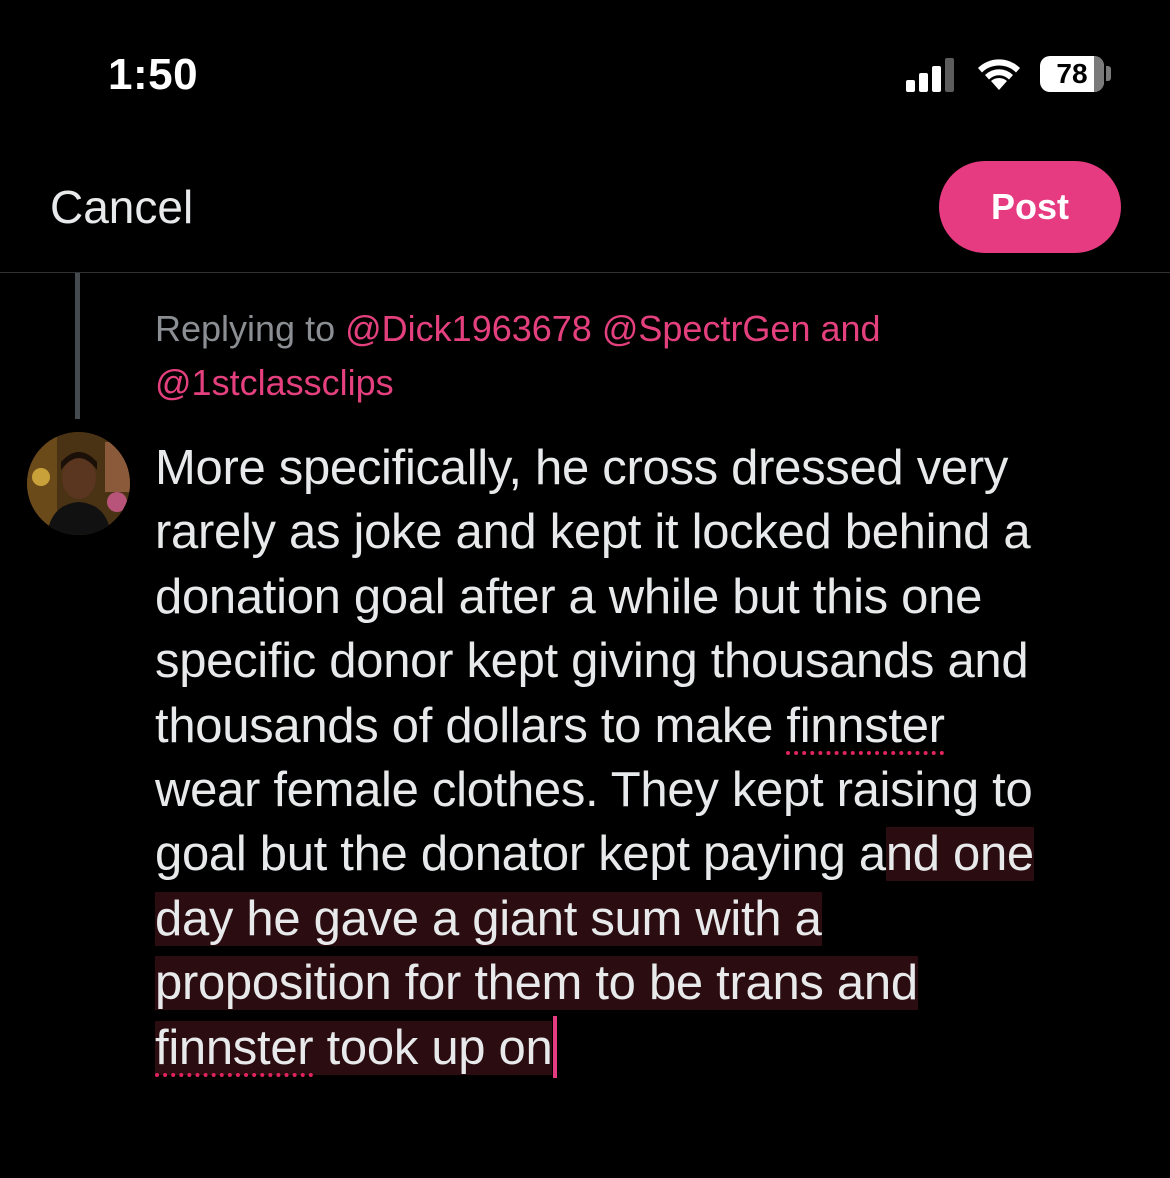 This screenshot has height=1178, width=1170. I want to click on selected-text: day he gave a giant sum with a, so click(488, 918).